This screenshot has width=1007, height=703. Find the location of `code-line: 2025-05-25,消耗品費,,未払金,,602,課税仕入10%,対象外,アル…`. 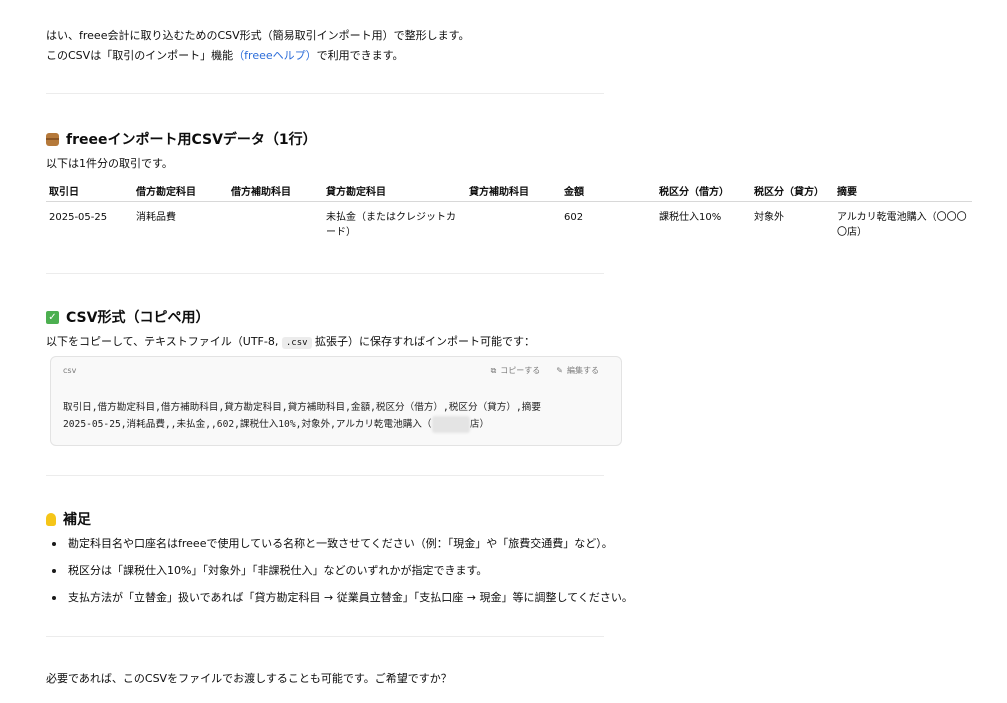

code-line: 2025-05-25,消耗品費,,未払金,,602,課税仕入10%,対象外,アル… is located at coordinates (276, 424).